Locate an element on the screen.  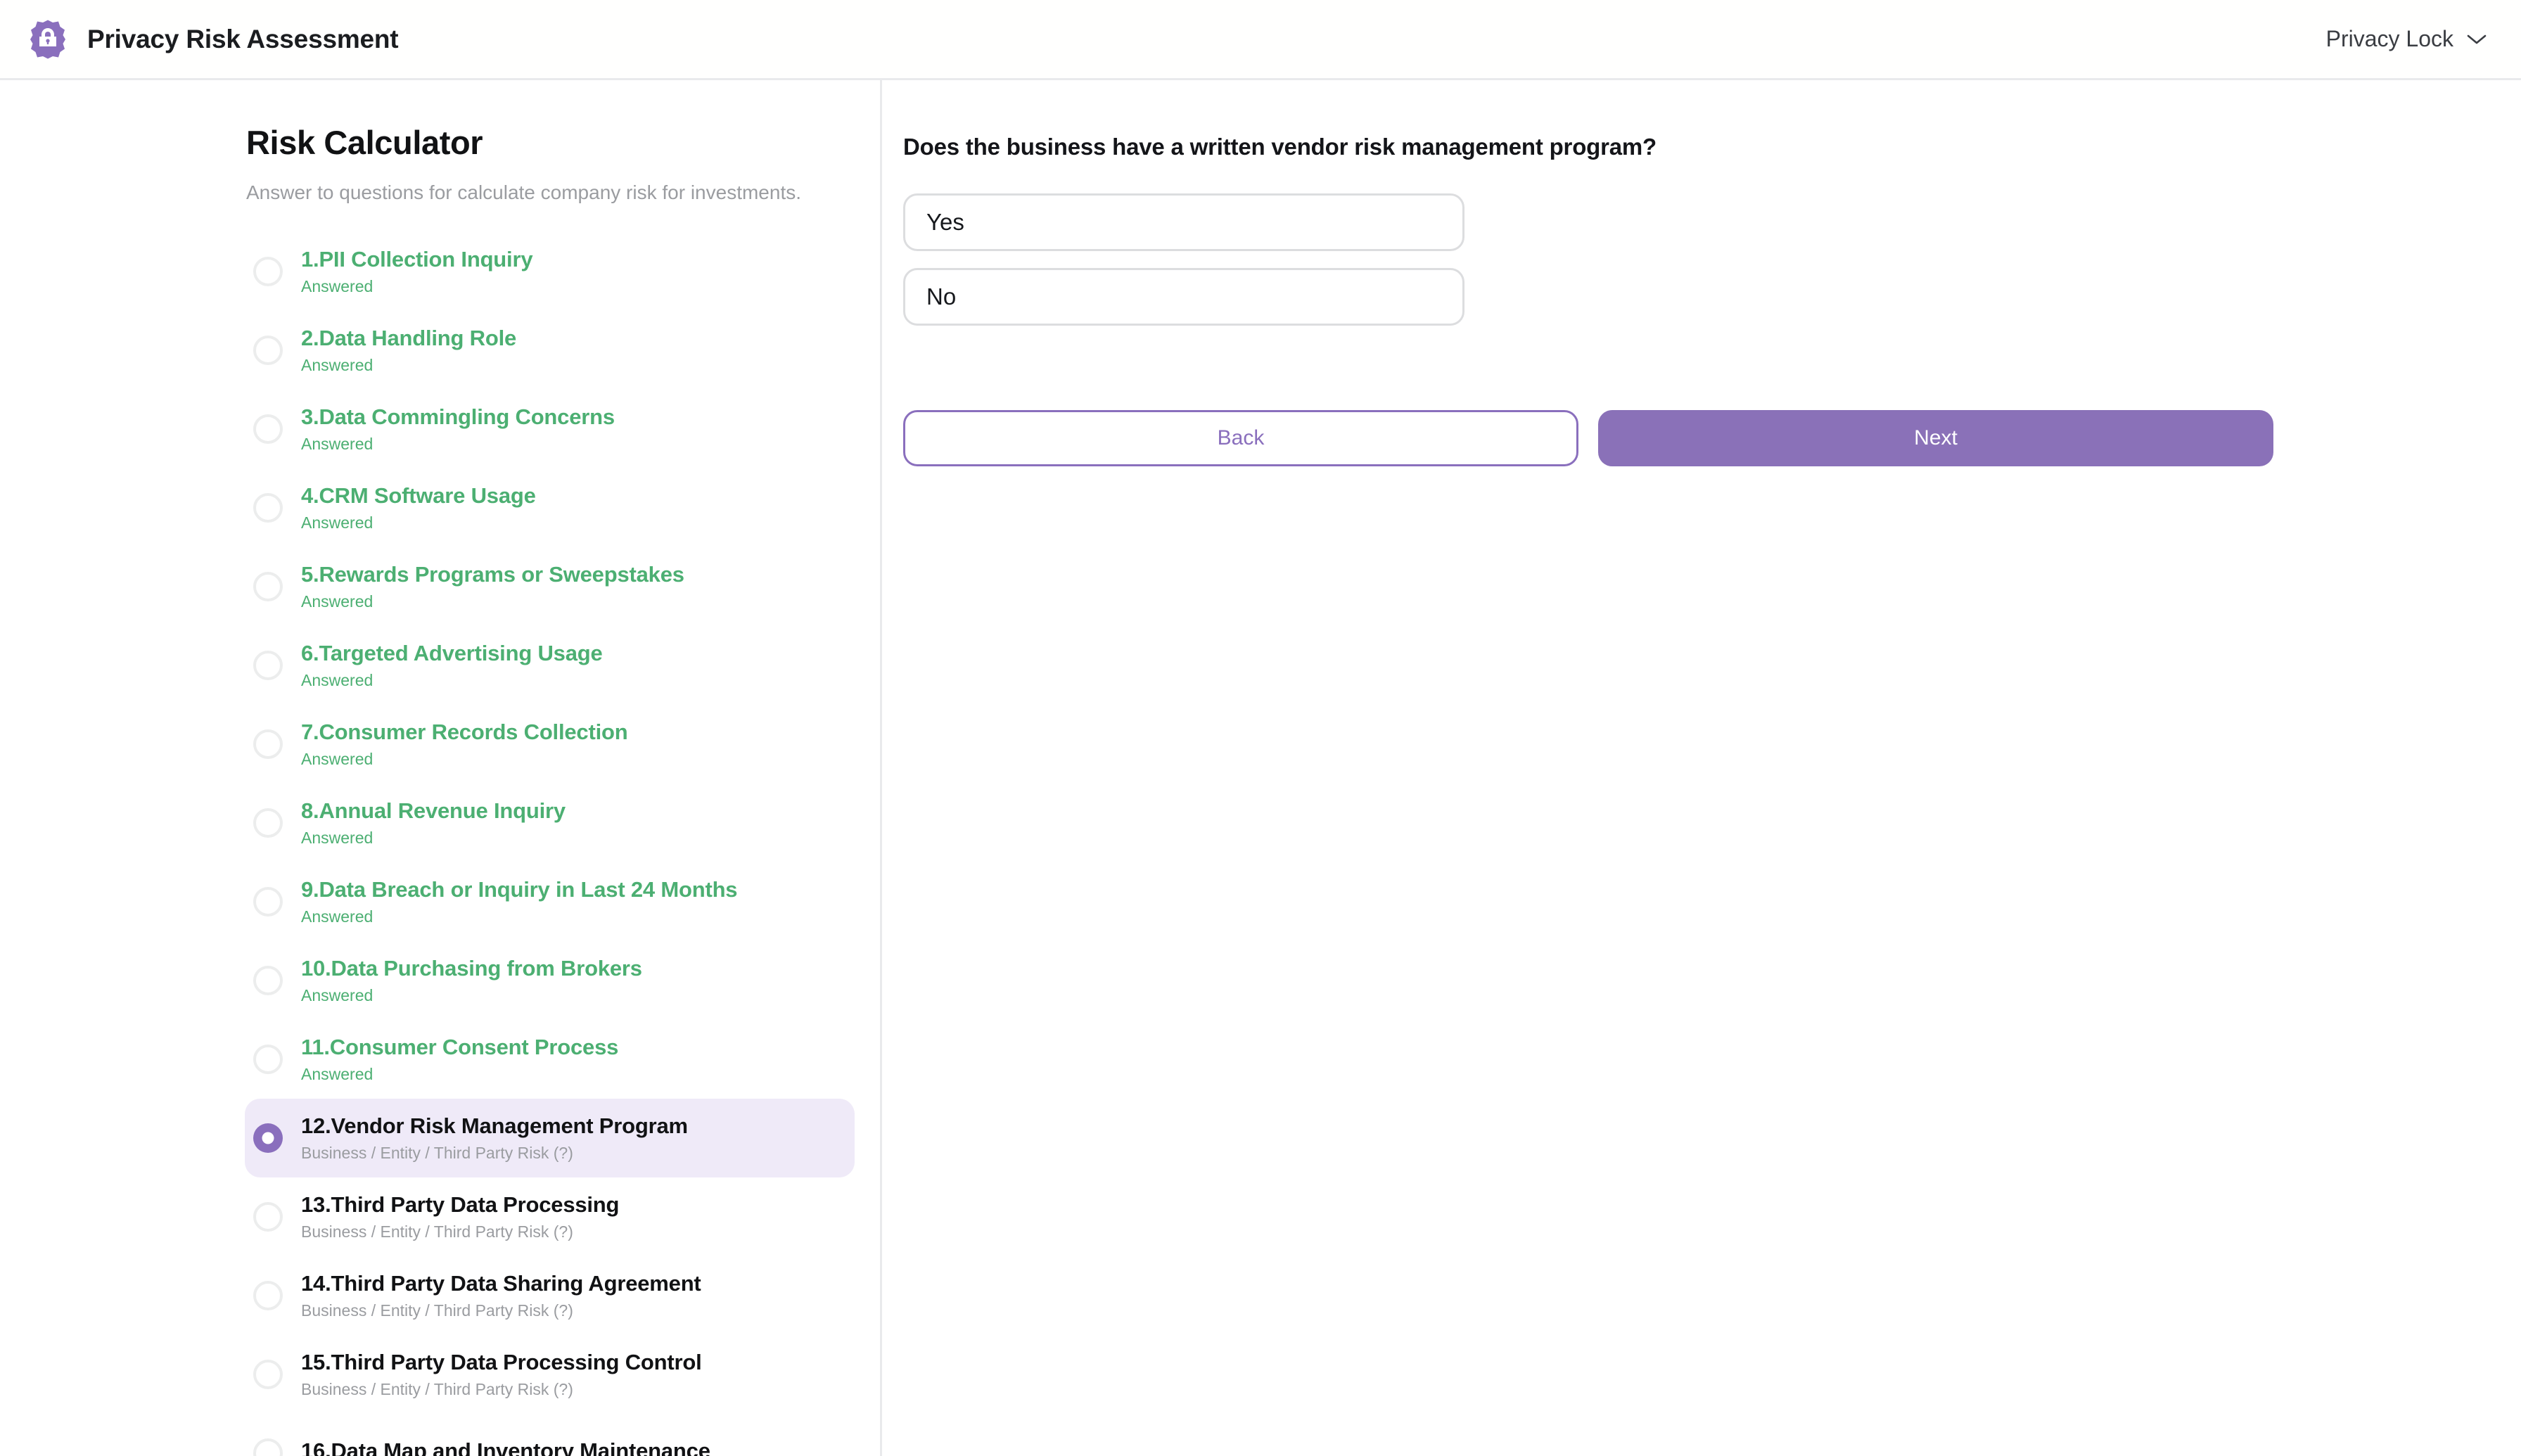
question-text: 1.PII Collection Inquiry Answered is located at coordinates (417, 271).